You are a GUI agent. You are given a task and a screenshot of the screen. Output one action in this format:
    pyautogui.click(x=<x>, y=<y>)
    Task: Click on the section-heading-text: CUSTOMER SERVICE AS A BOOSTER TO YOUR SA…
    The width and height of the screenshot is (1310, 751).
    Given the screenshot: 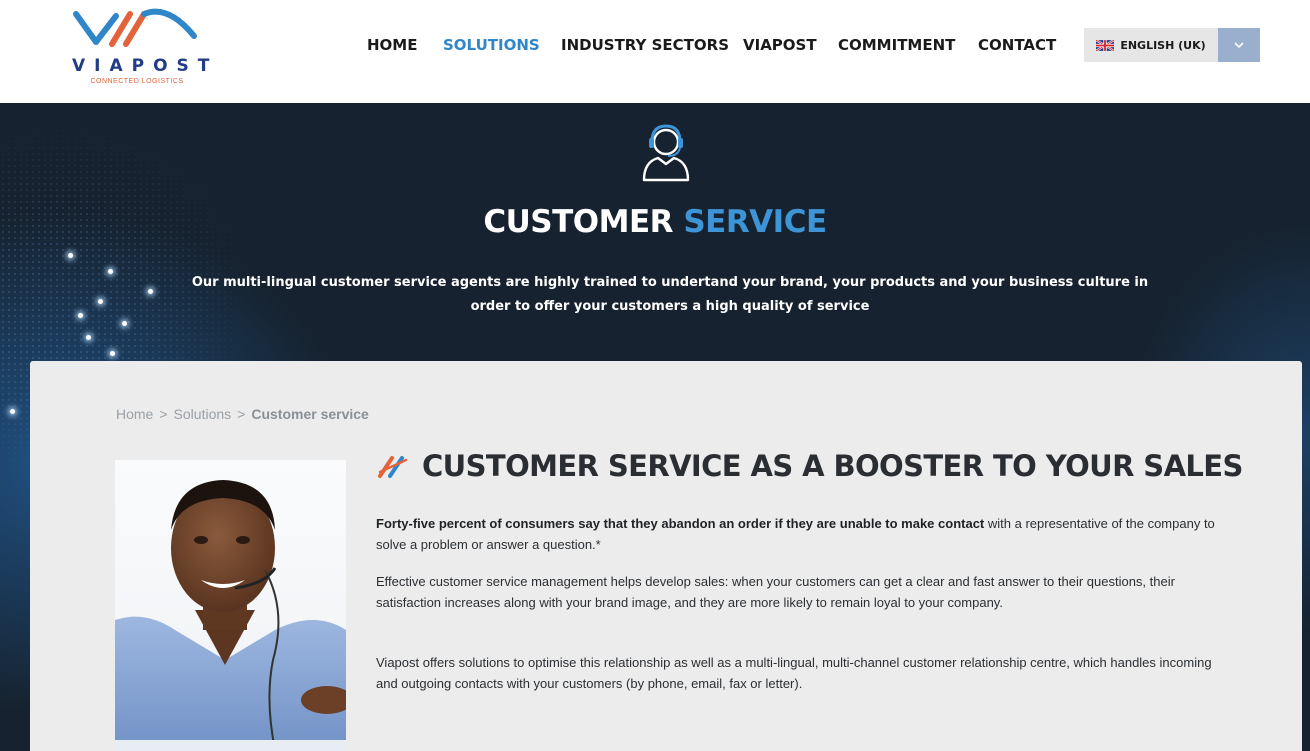 What is the action you would take?
    pyautogui.click(x=832, y=466)
    